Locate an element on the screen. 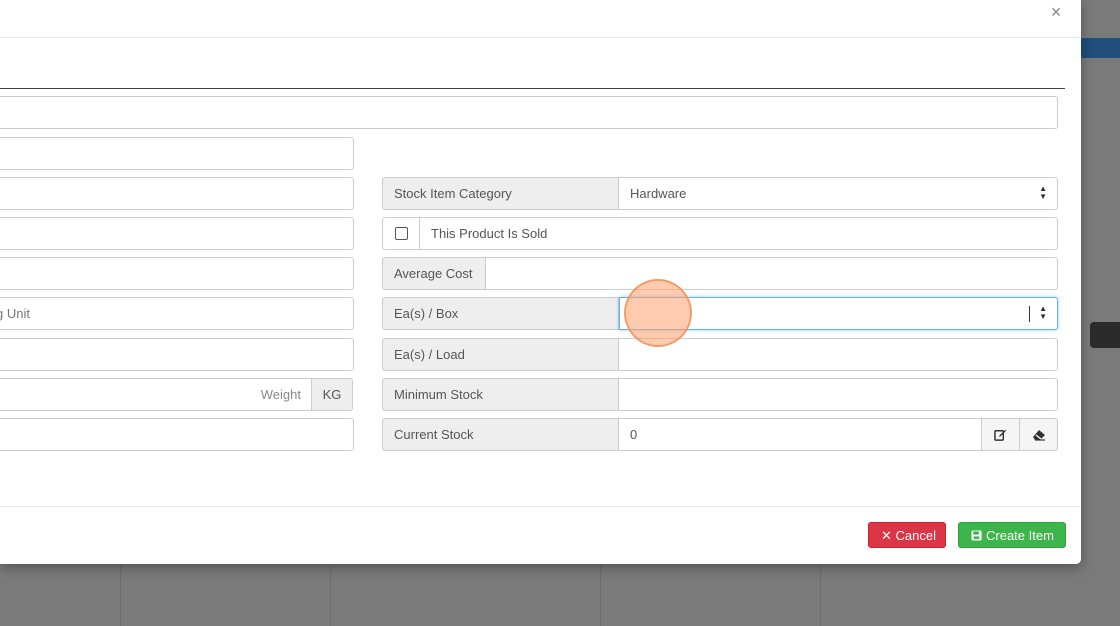 Image resolution: width=1120 pixels, height=626 pixels. eas-load-input is located at coordinates (838, 354).